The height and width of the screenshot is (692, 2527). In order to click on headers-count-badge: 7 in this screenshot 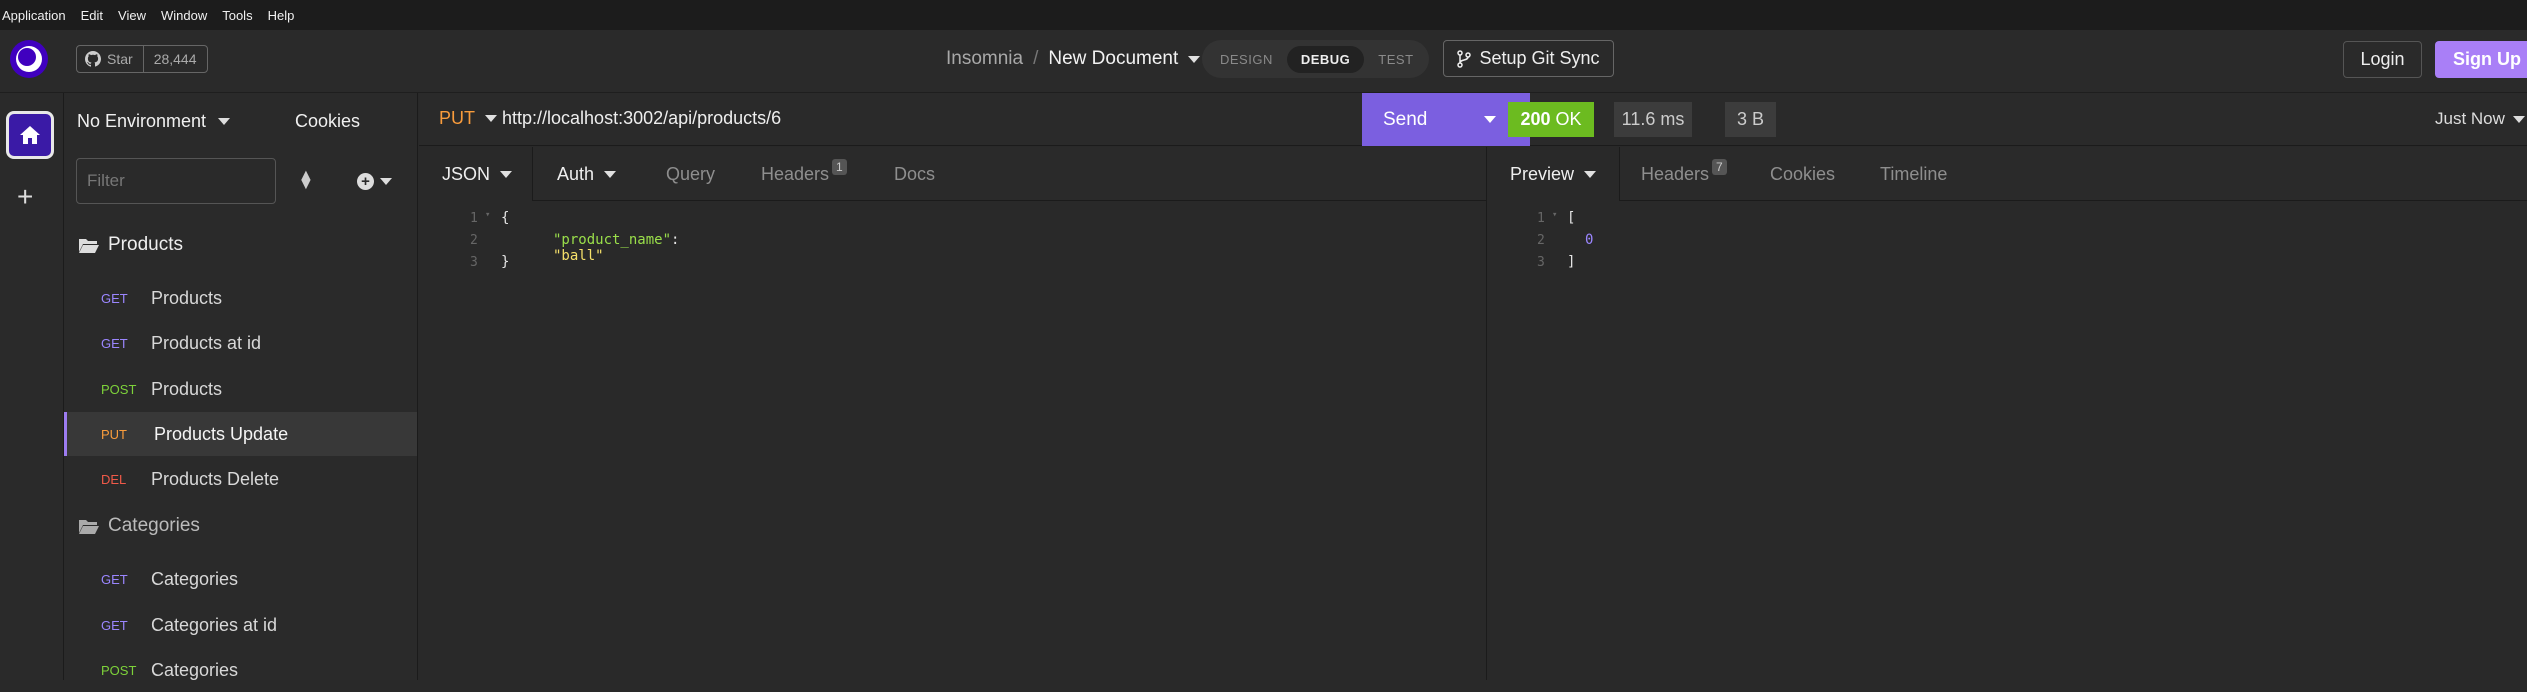, I will do `click(1719, 167)`.